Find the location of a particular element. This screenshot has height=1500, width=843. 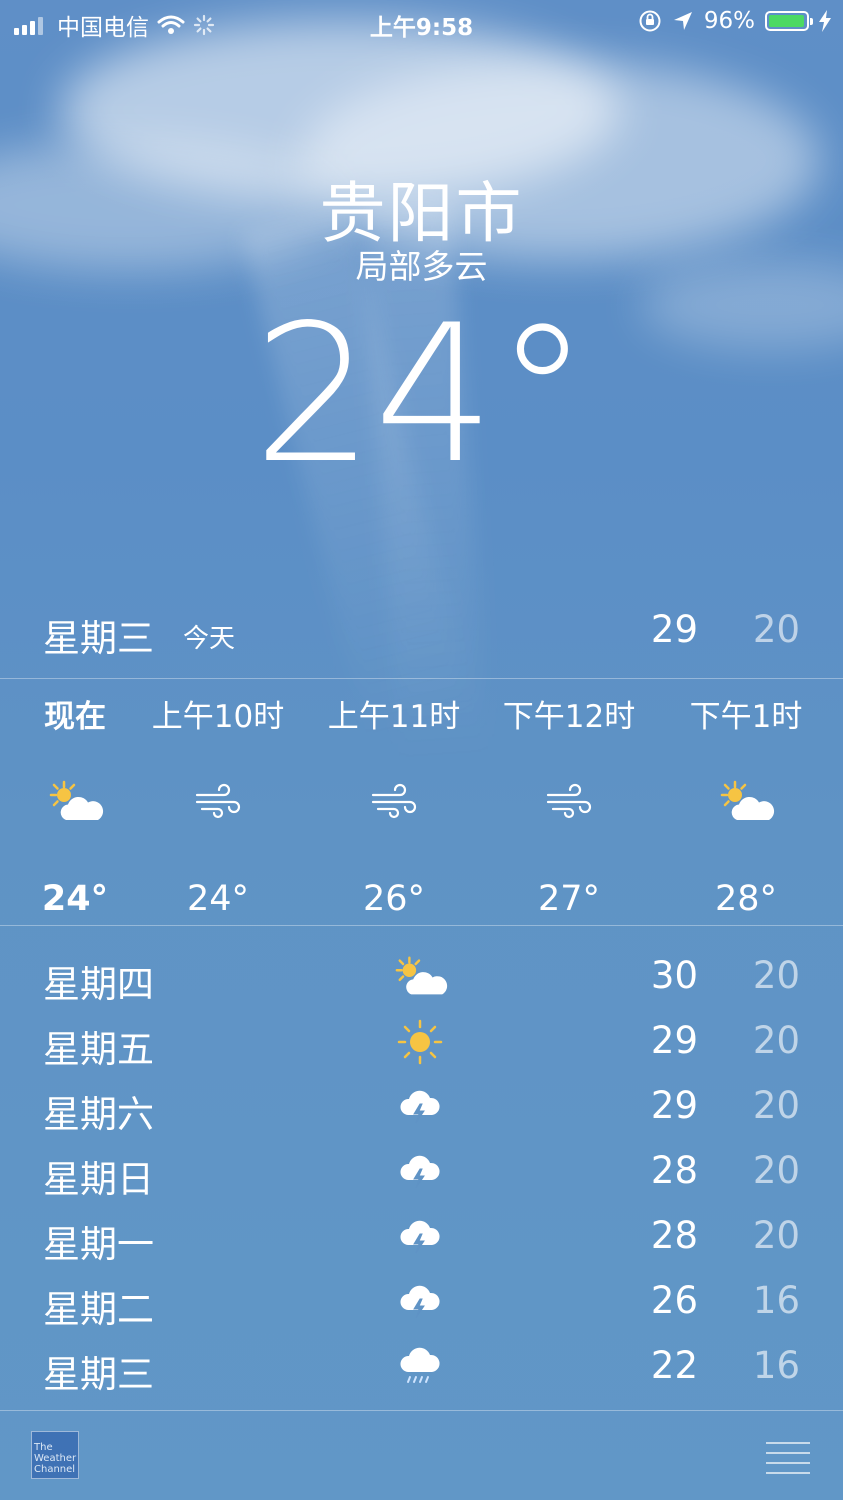

hourly-item: 上午11时 26° is located at coordinates (394, 807).